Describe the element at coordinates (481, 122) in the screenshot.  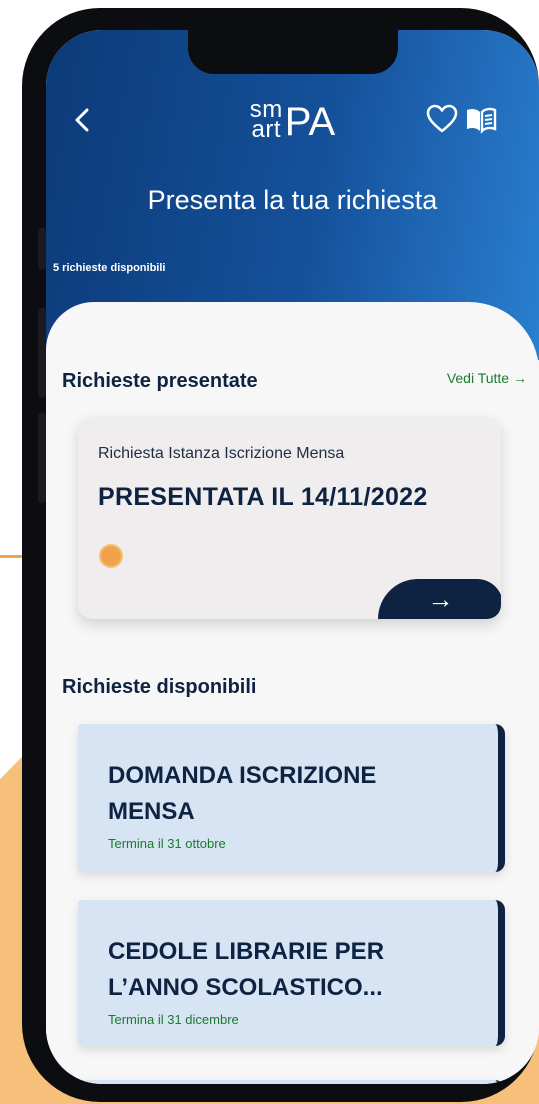
I see `book-icon` at that location.